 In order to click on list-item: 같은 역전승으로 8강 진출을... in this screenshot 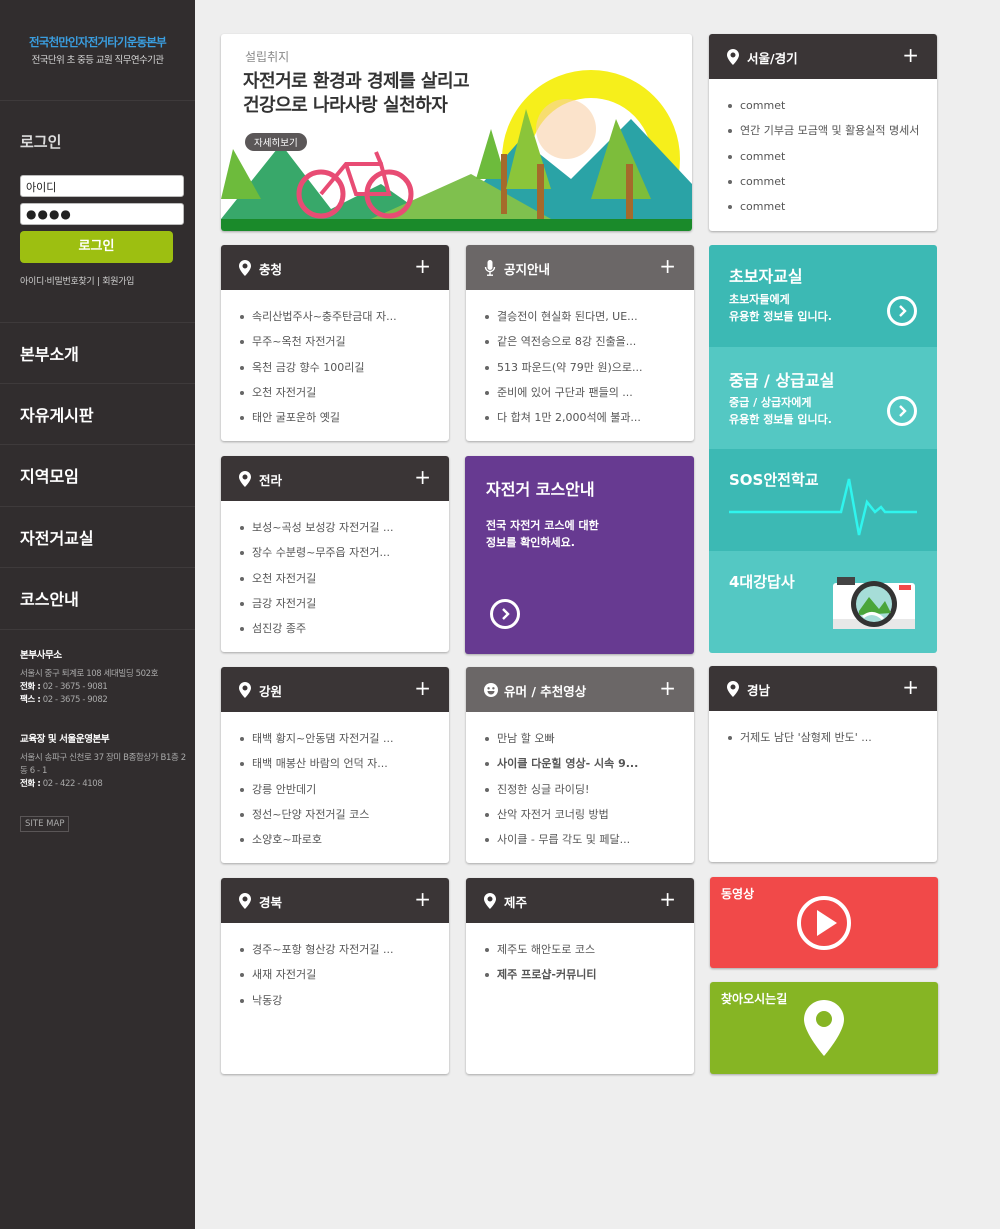, I will do `click(588, 341)`.